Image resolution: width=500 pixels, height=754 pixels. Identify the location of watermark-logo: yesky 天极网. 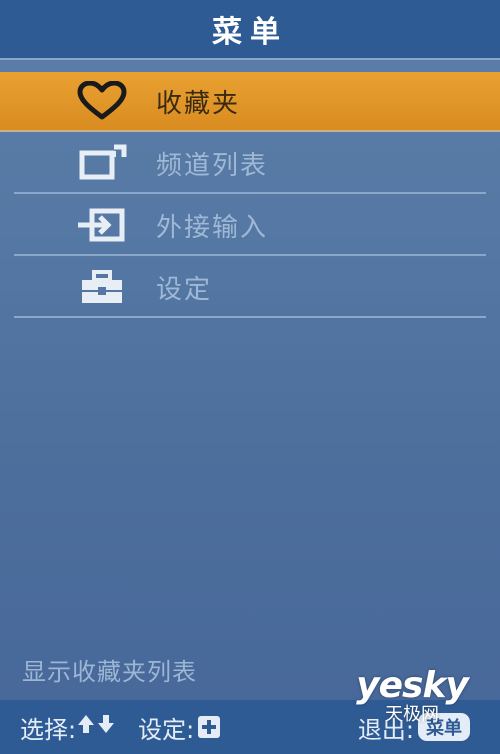
(412, 696).